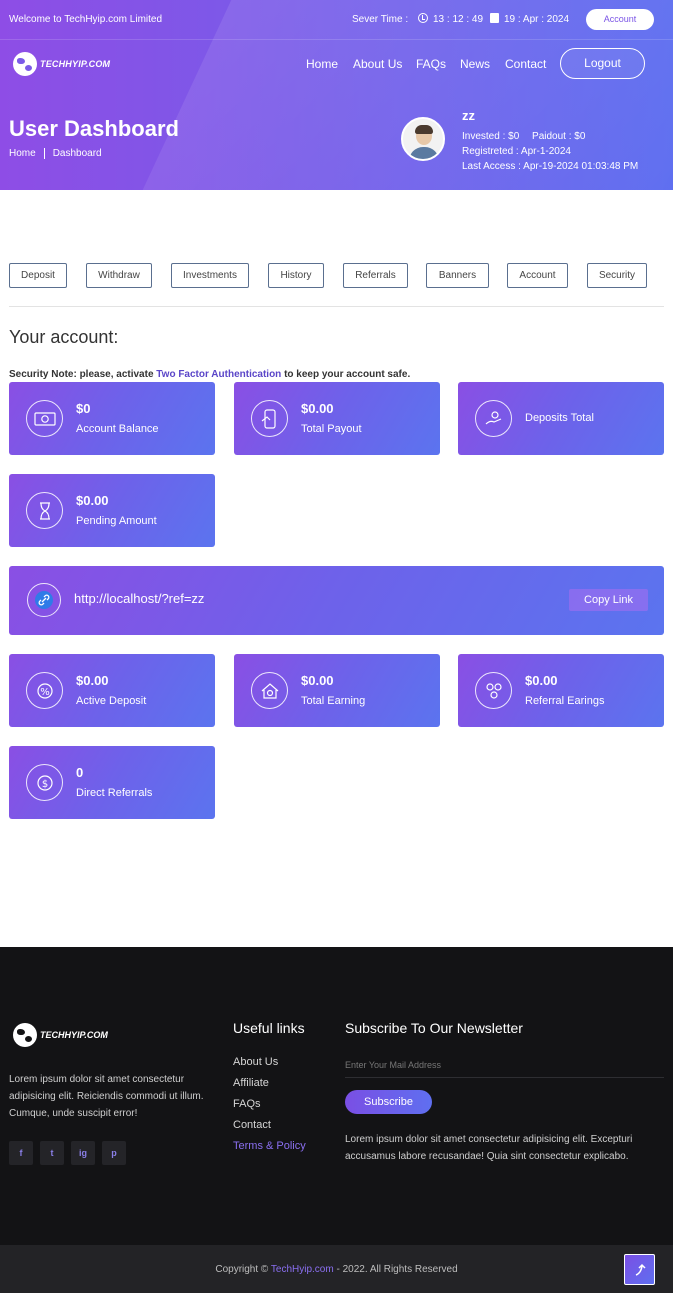  Describe the element at coordinates (80, 772) in the screenshot. I see `direct-referrals-value: 0` at that location.